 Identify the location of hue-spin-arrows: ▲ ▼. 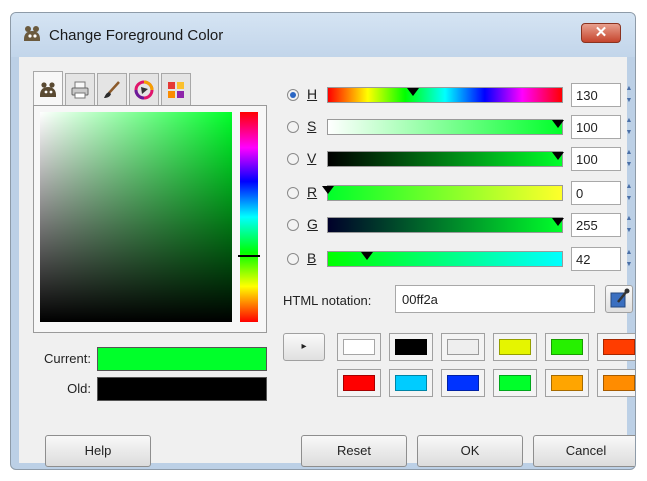
(629, 95).